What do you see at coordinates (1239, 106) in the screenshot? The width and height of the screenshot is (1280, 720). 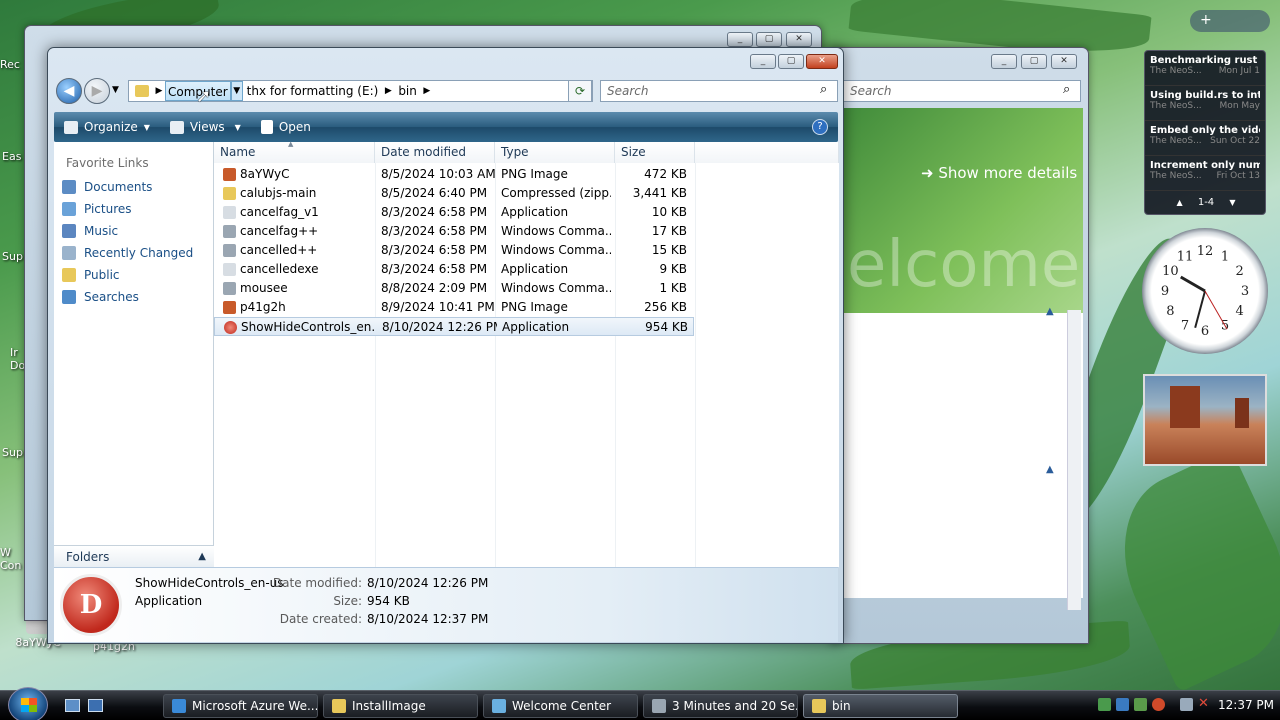 I see `feed-date: Mon May` at bounding box center [1239, 106].